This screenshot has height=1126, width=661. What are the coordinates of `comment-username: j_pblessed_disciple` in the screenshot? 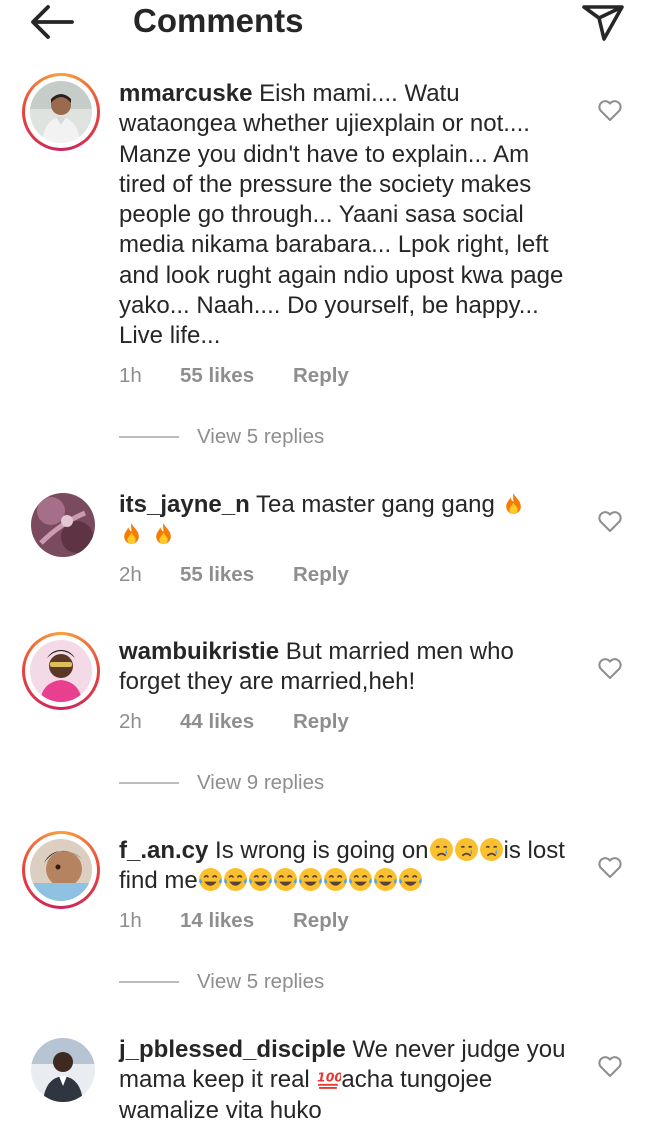 It's located at (232, 1049).